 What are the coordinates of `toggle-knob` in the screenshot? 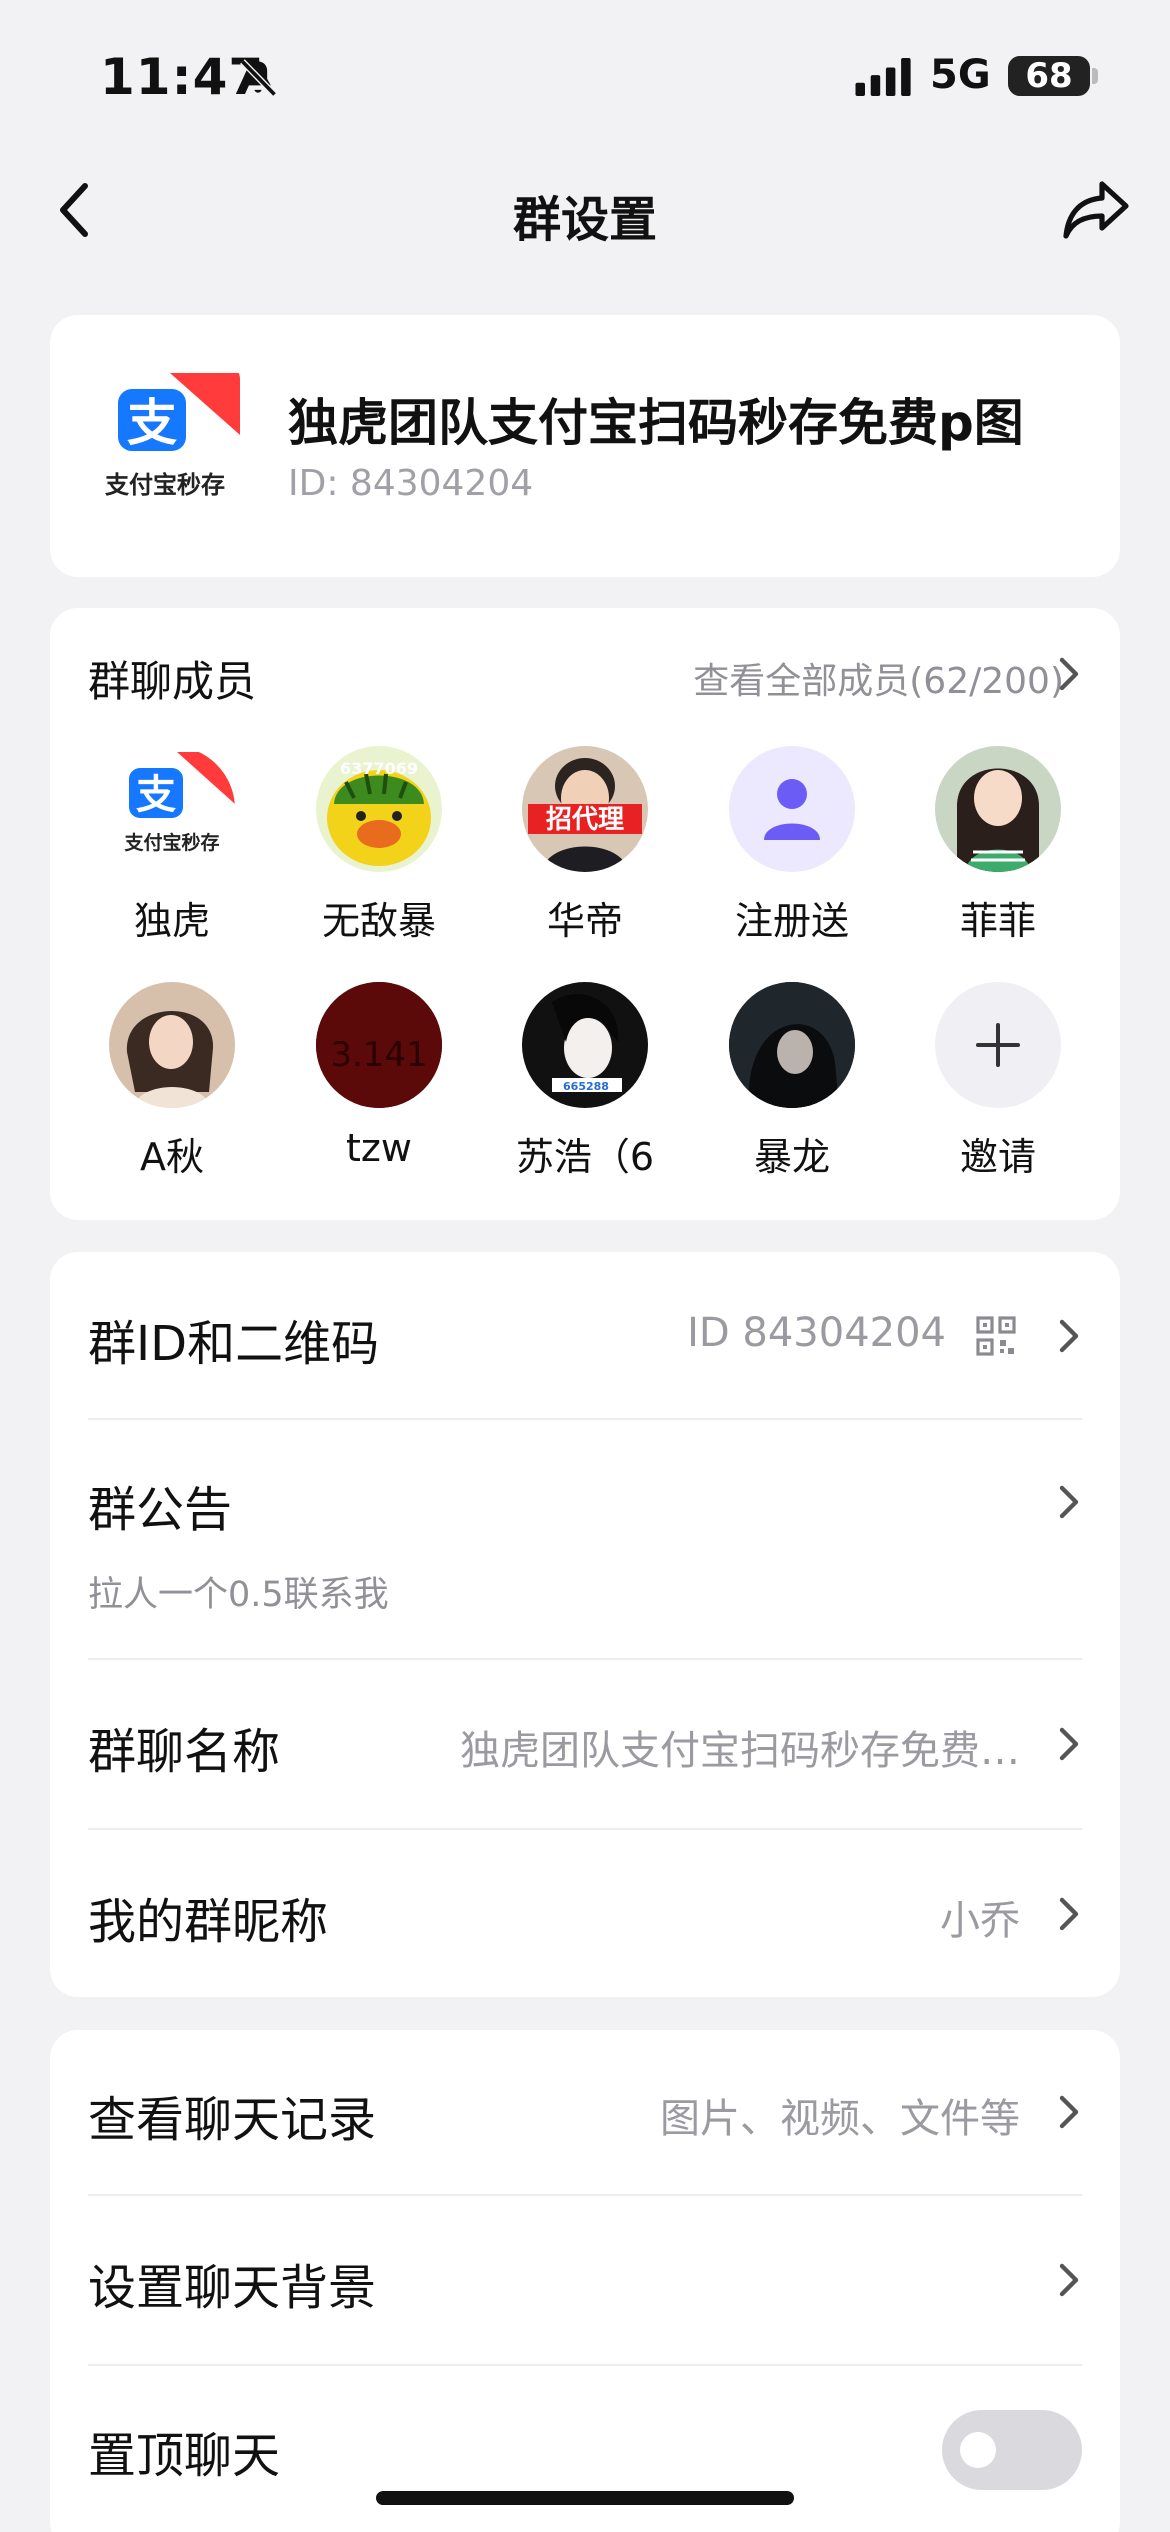 It's located at (978, 2450).